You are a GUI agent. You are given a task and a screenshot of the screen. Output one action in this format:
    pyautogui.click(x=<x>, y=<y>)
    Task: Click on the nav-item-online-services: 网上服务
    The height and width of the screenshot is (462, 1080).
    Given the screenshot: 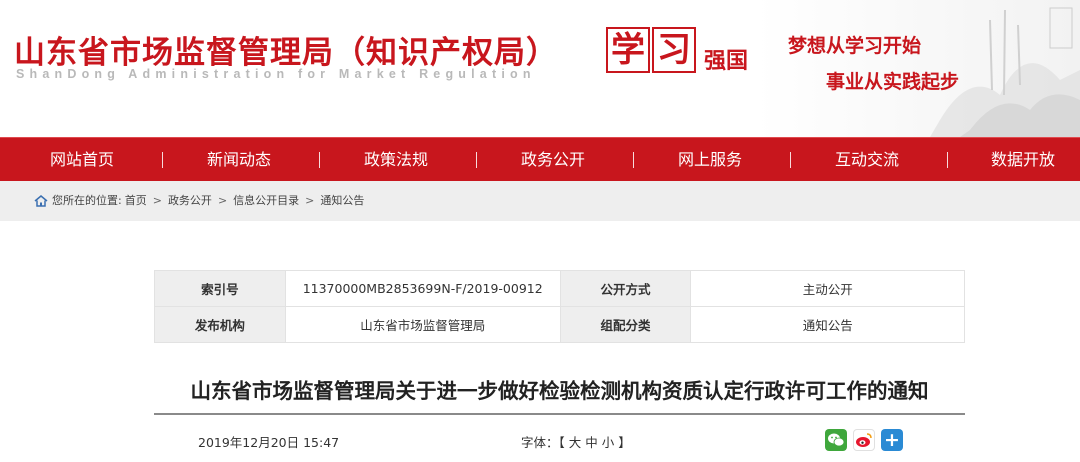 What is the action you would take?
    pyautogui.click(x=710, y=160)
    